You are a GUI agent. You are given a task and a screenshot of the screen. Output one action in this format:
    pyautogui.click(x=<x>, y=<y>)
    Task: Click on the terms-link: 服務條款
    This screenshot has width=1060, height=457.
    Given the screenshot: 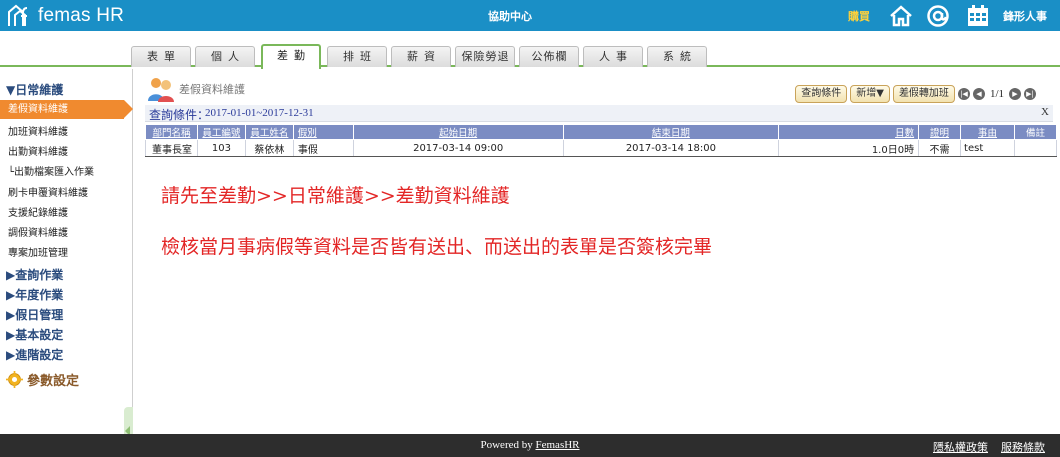 What is the action you would take?
    pyautogui.click(x=1023, y=447)
    